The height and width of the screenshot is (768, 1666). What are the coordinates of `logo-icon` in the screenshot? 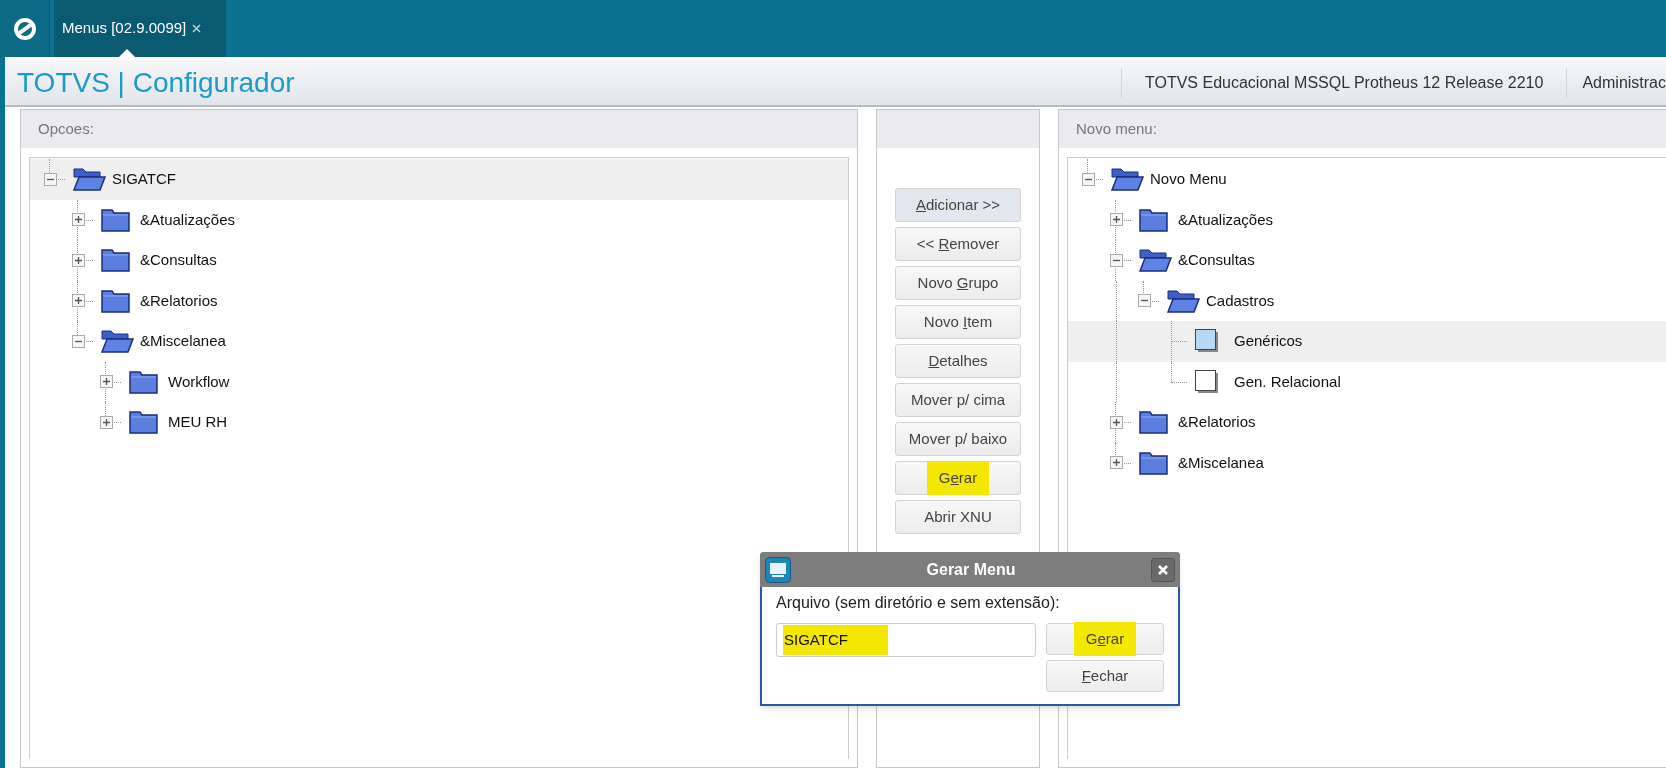 It's located at (24, 28).